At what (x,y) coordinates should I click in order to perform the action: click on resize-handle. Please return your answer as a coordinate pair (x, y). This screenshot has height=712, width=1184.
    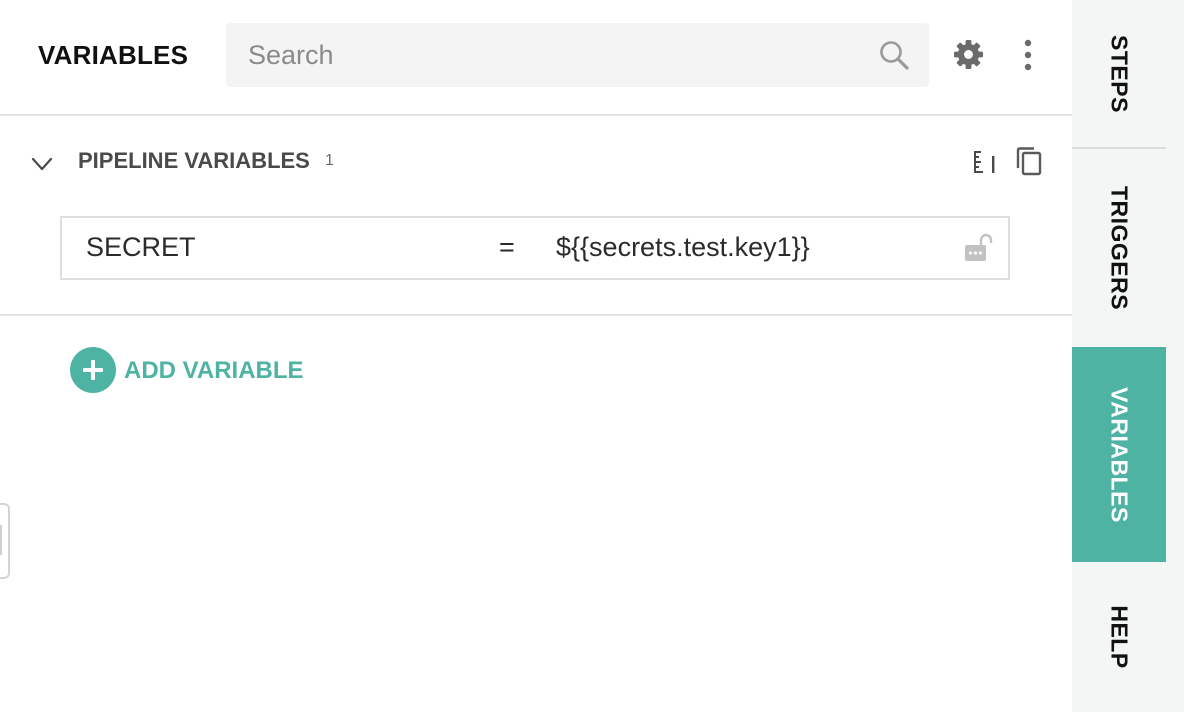
    Looking at the image, I should click on (5, 541).